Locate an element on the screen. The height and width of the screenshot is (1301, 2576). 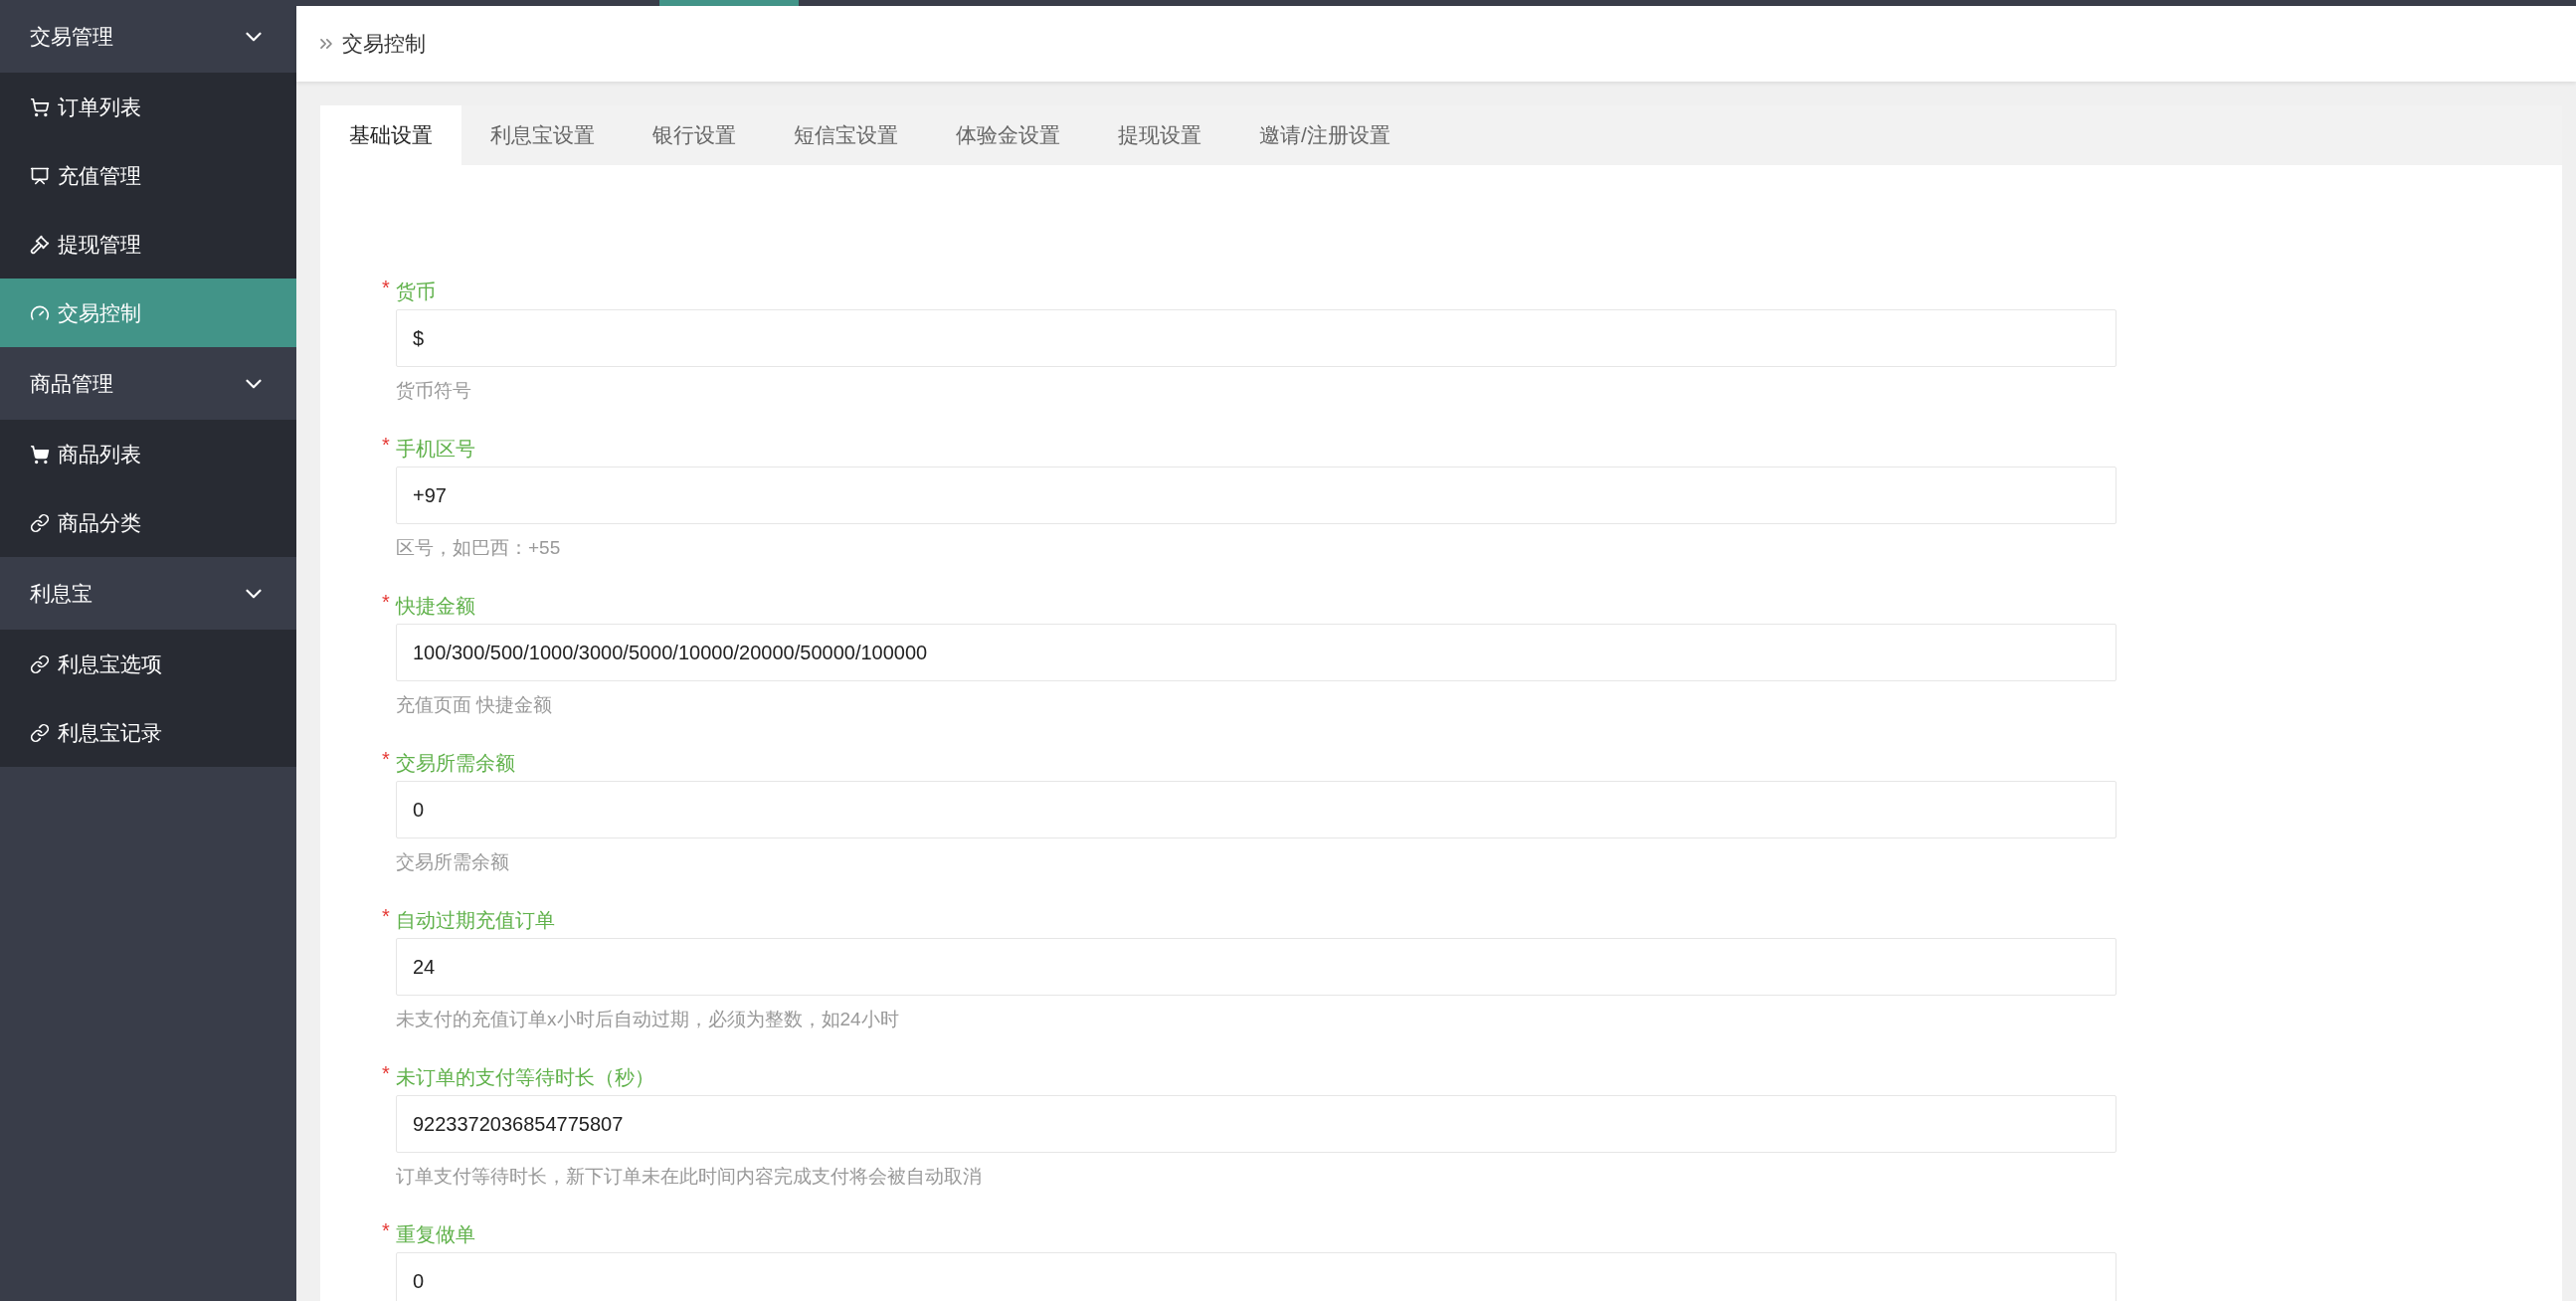
gavel-icon is located at coordinates (40, 245).